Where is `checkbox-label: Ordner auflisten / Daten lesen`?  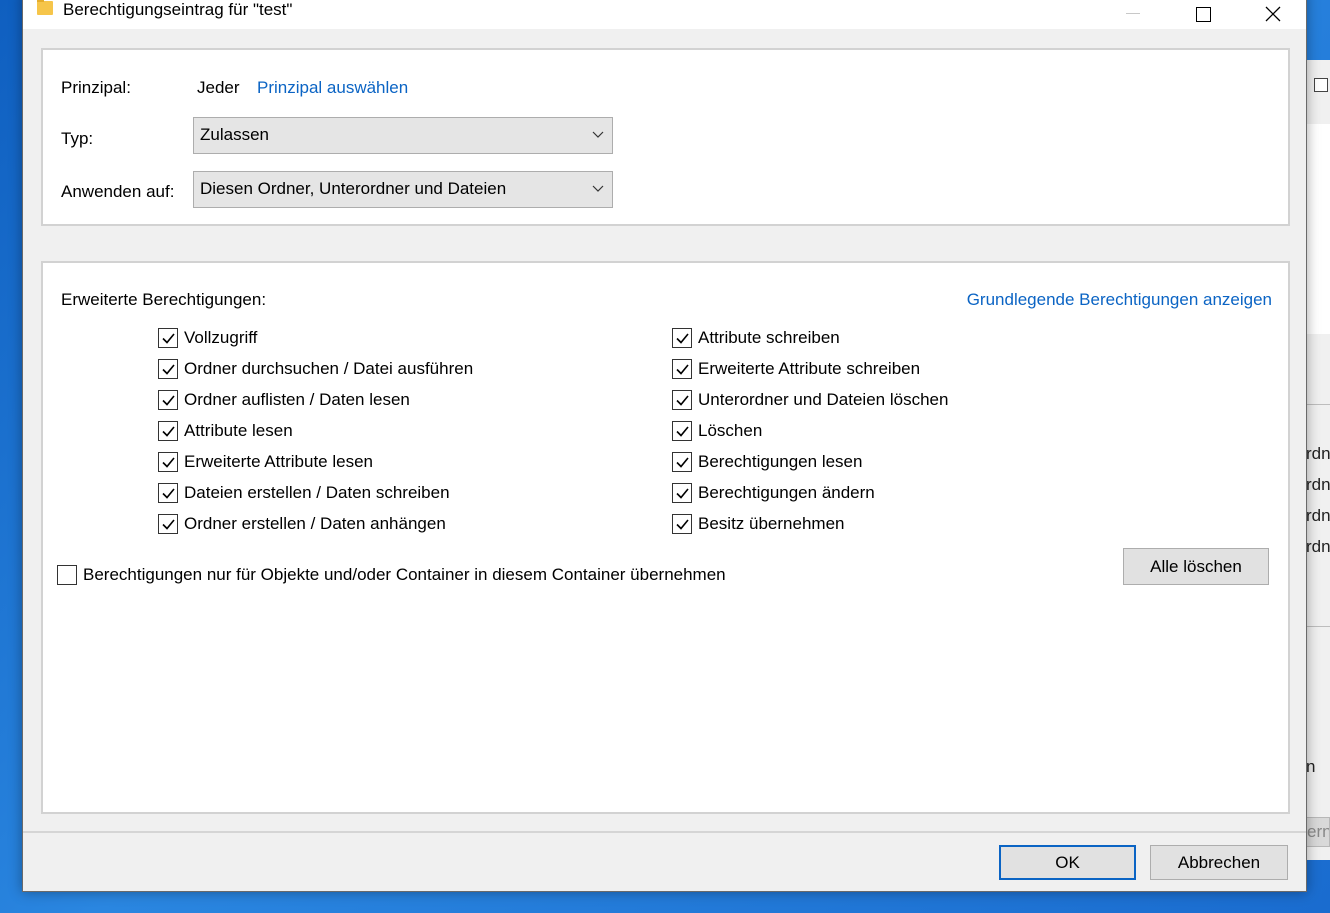 checkbox-label: Ordner auflisten / Daten lesen is located at coordinates (297, 399).